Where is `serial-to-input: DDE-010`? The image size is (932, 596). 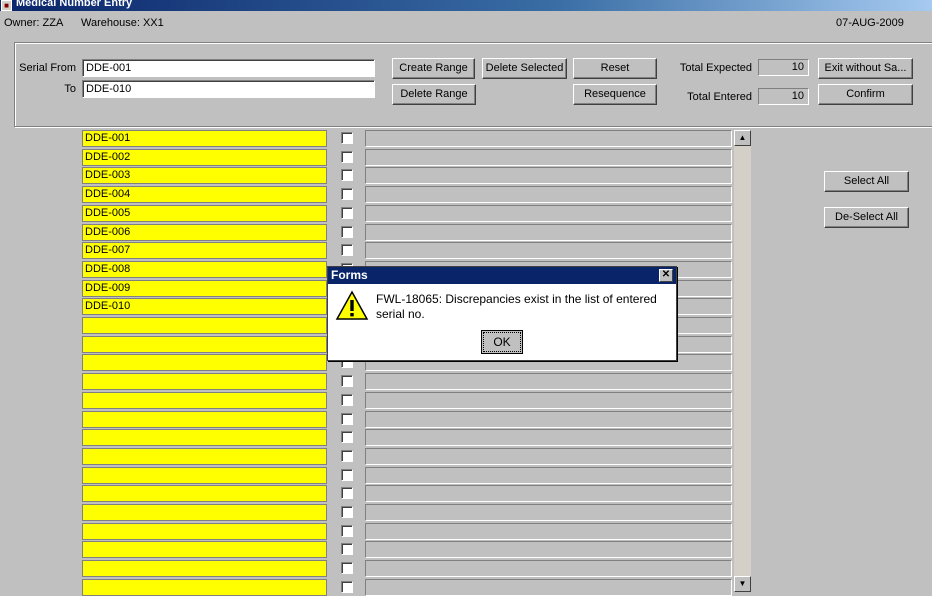
serial-to-input: DDE-010 is located at coordinates (228, 89).